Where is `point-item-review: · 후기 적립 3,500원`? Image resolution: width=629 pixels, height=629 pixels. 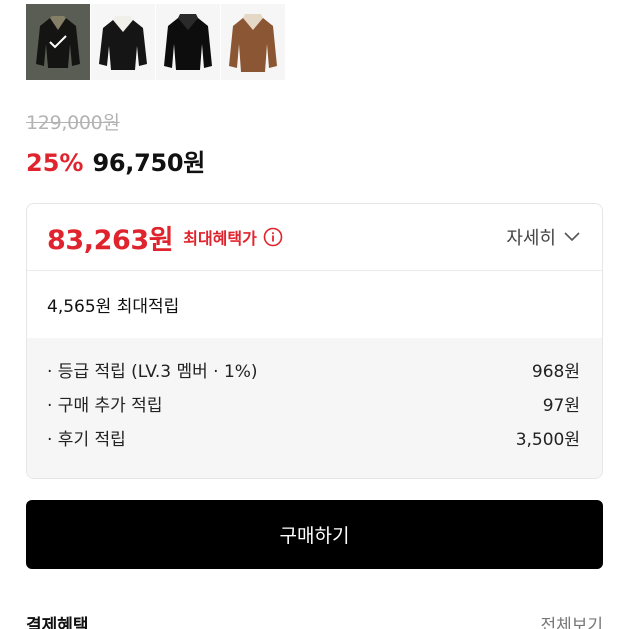
point-item-review: · 후기 적립 3,500원 is located at coordinates (313, 445).